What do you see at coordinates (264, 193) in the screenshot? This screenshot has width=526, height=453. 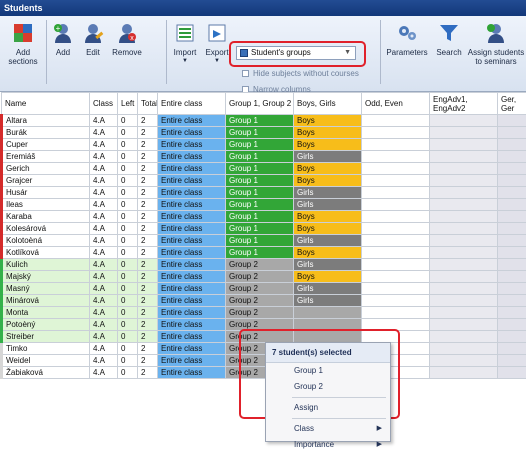 I see `table-row: Husár4.A02Entire classGroup 1Girls` at bounding box center [264, 193].